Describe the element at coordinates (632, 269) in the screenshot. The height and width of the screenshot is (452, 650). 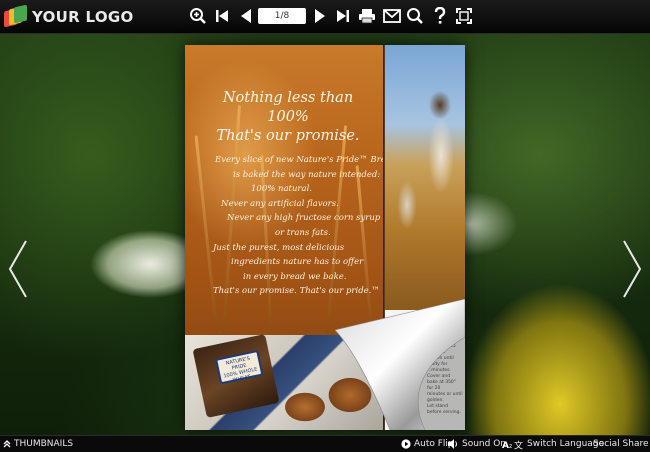
I see `next-page-arrow` at that location.